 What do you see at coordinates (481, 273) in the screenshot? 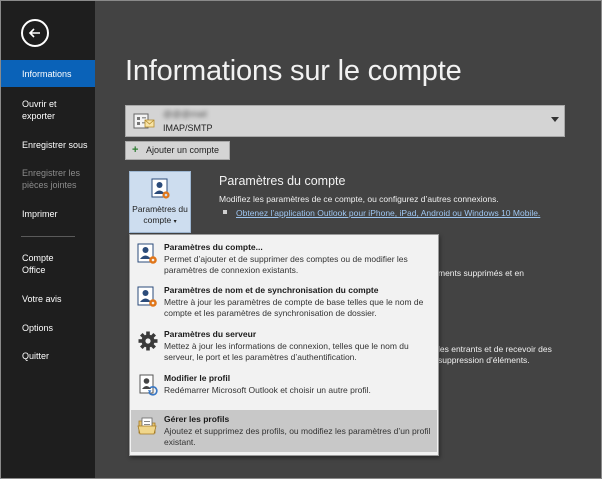
I see `background-text: ments supprimés et en` at bounding box center [481, 273].